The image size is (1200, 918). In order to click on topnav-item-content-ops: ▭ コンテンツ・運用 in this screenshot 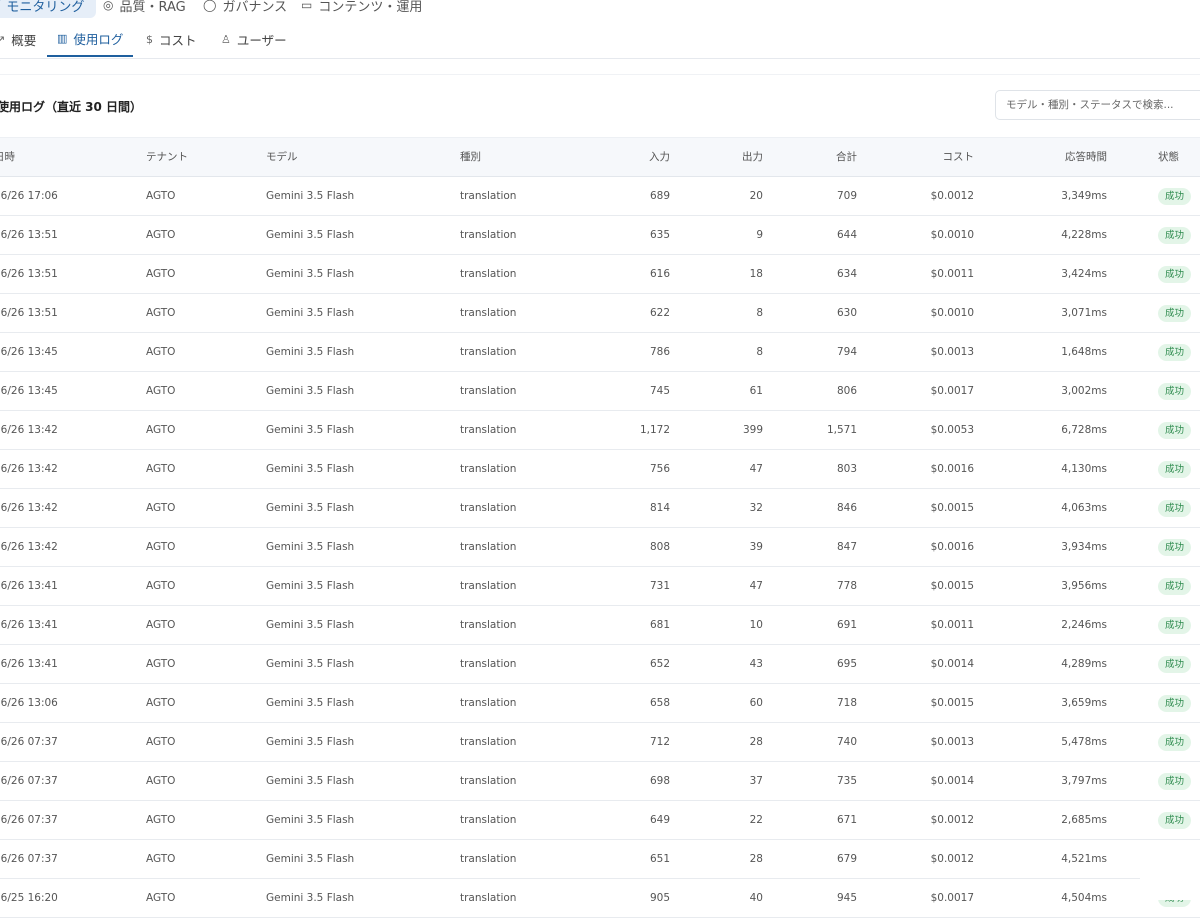, I will do `click(361, 9)`.